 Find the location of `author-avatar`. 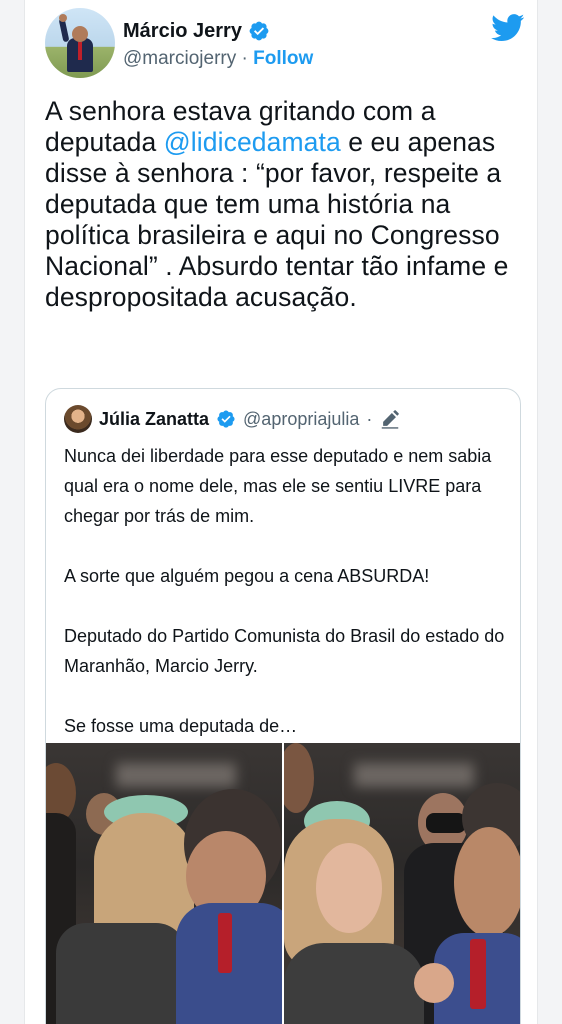

author-avatar is located at coordinates (80, 43).